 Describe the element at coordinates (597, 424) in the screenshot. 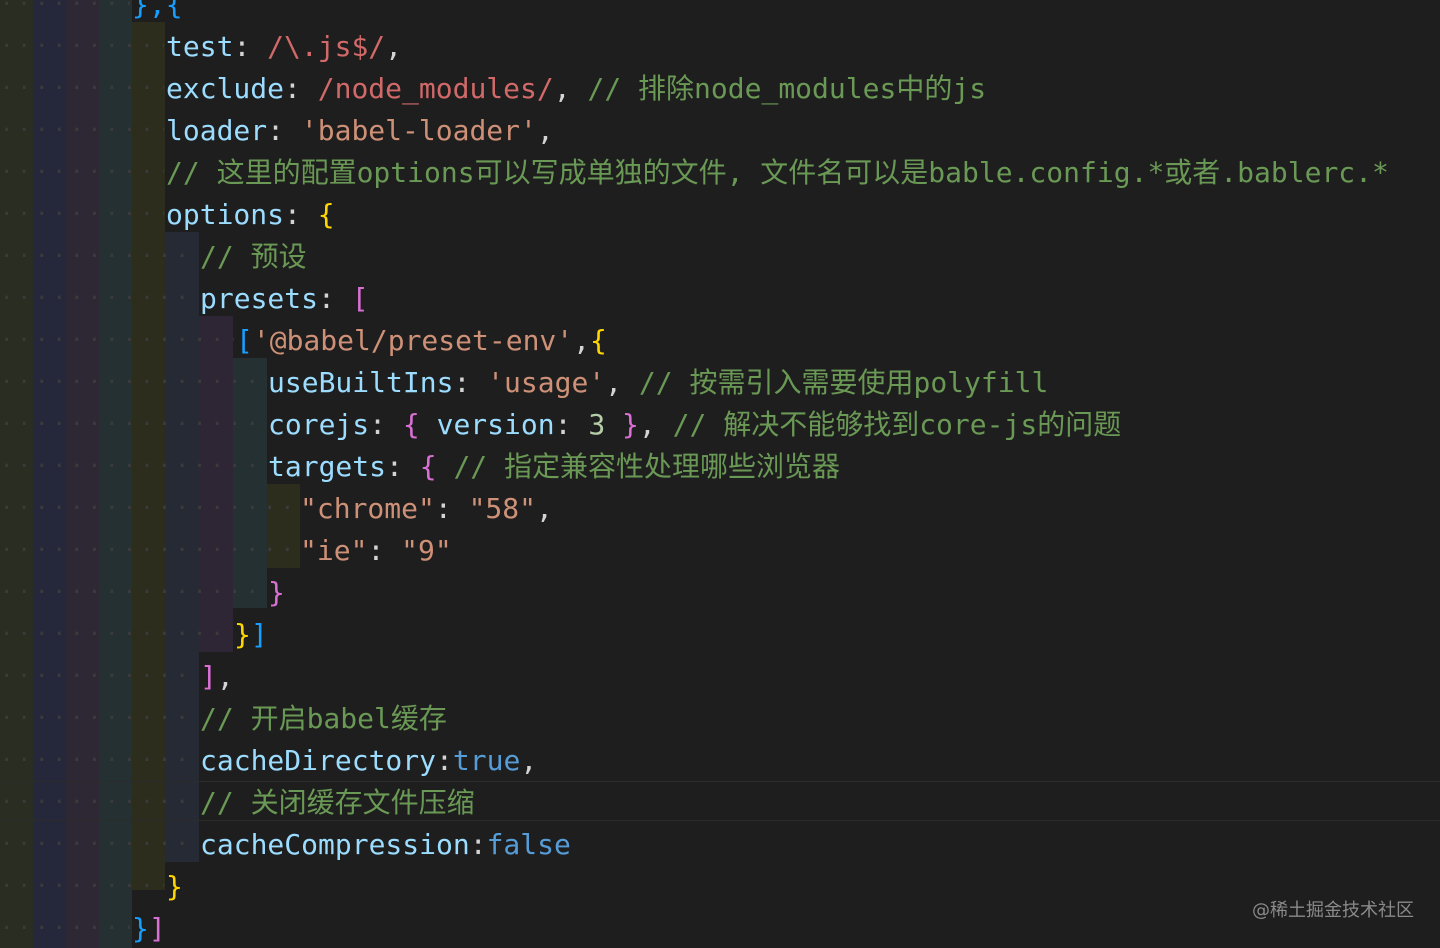

I see `code-token: 3` at that location.